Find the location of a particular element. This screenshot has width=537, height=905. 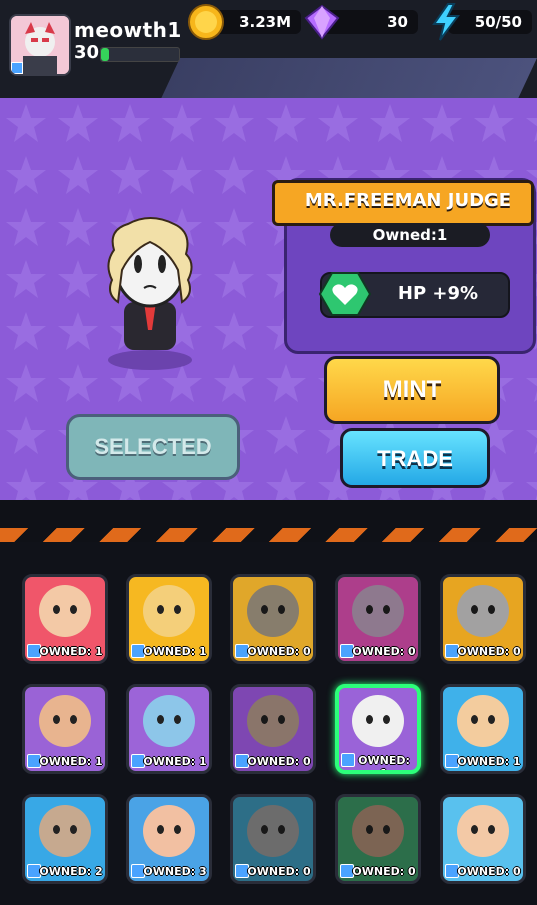

heart-icon is located at coordinates (345, 294).